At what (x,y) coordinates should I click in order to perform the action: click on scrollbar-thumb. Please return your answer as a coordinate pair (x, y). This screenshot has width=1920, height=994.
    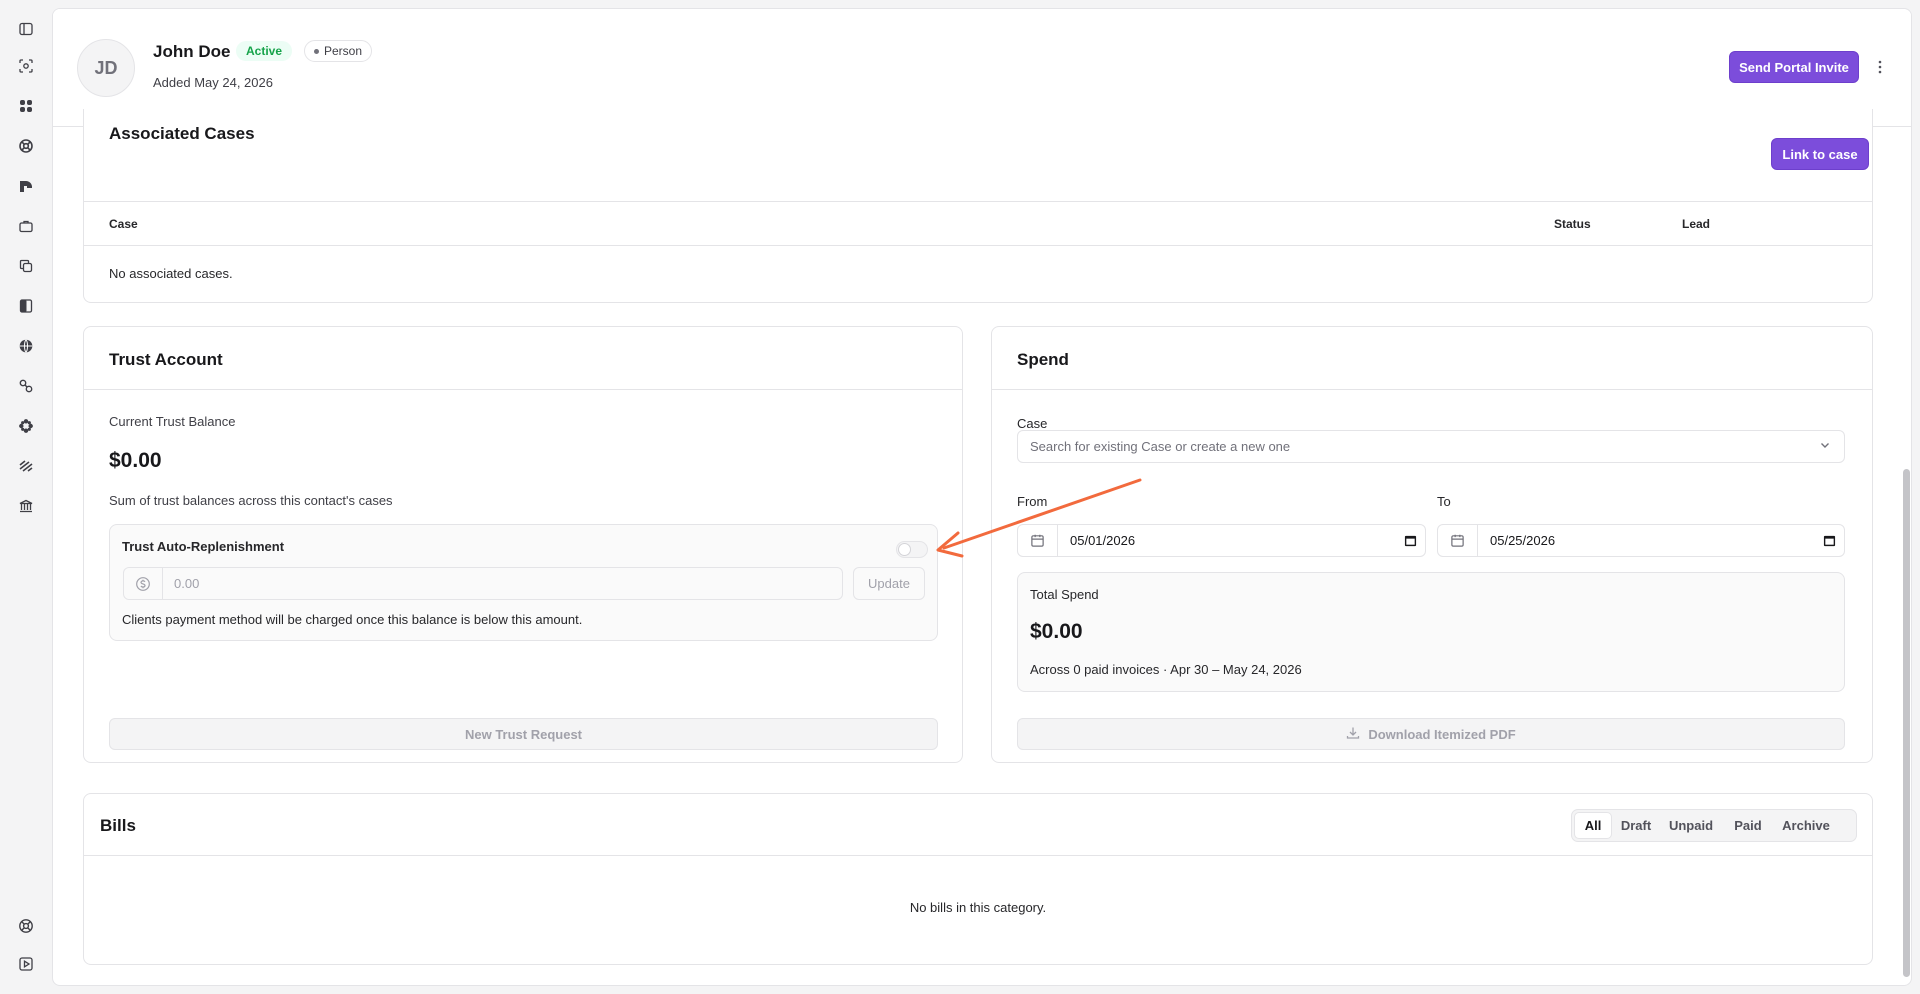
    Looking at the image, I should click on (1906, 723).